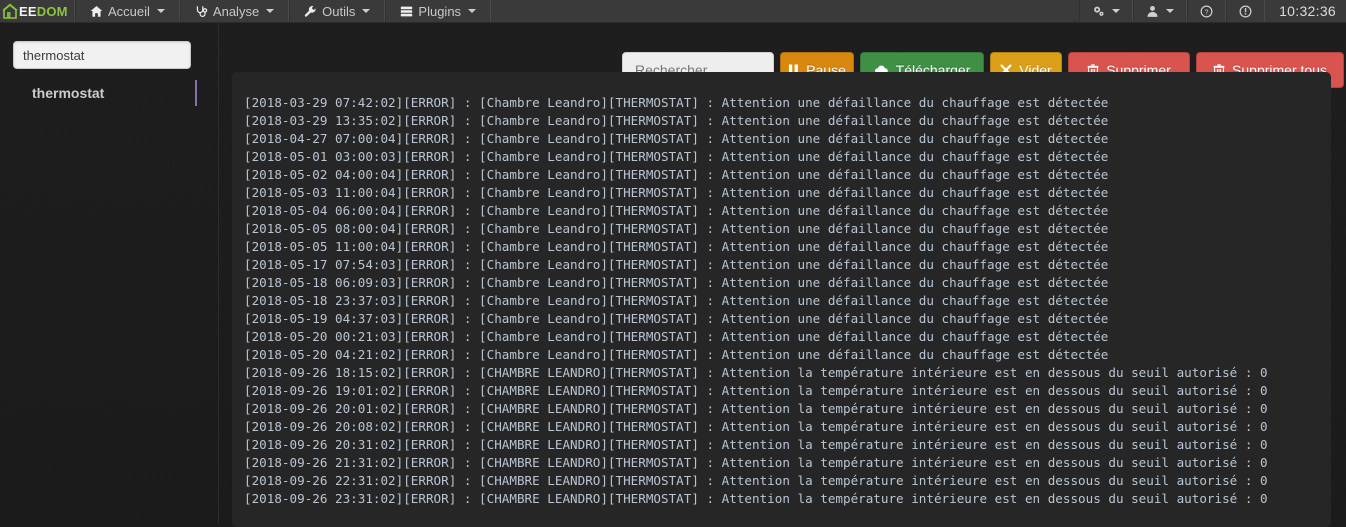 The image size is (1346, 527). What do you see at coordinates (310, 11) in the screenshot?
I see `wrench-icon` at bounding box center [310, 11].